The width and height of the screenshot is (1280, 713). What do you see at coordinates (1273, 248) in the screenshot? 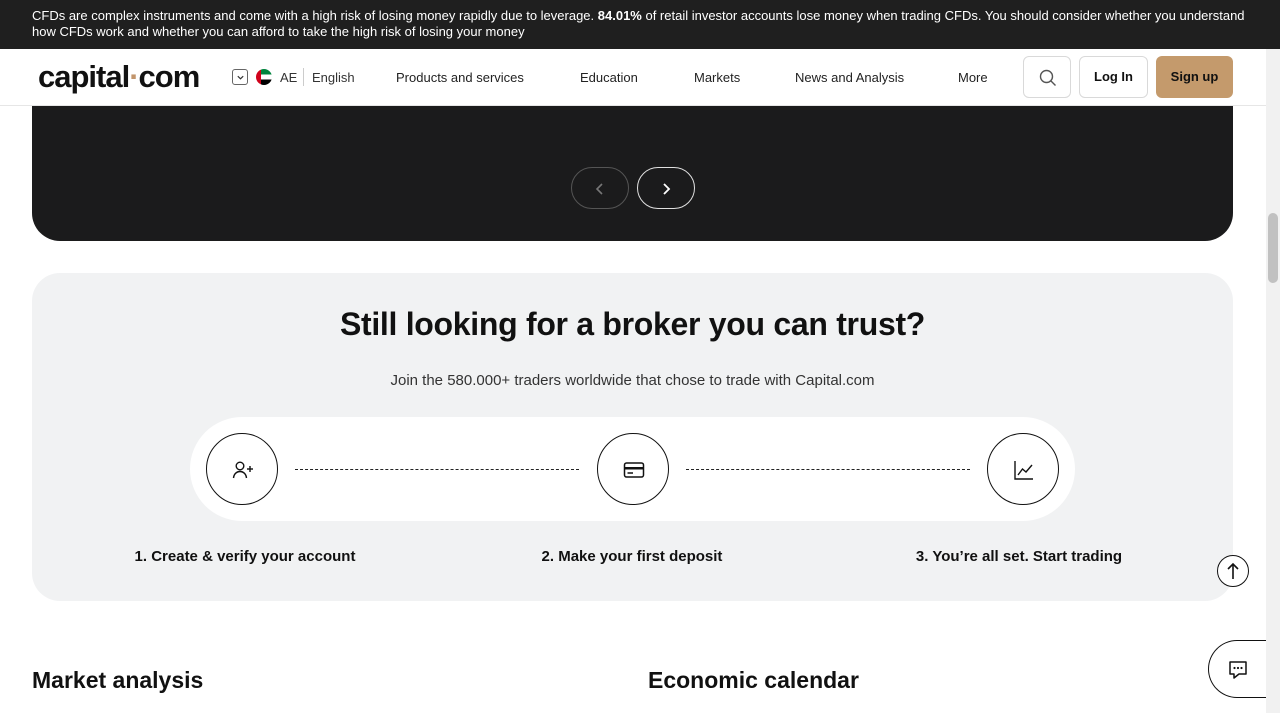
I see `scrollbar-thumb` at bounding box center [1273, 248].